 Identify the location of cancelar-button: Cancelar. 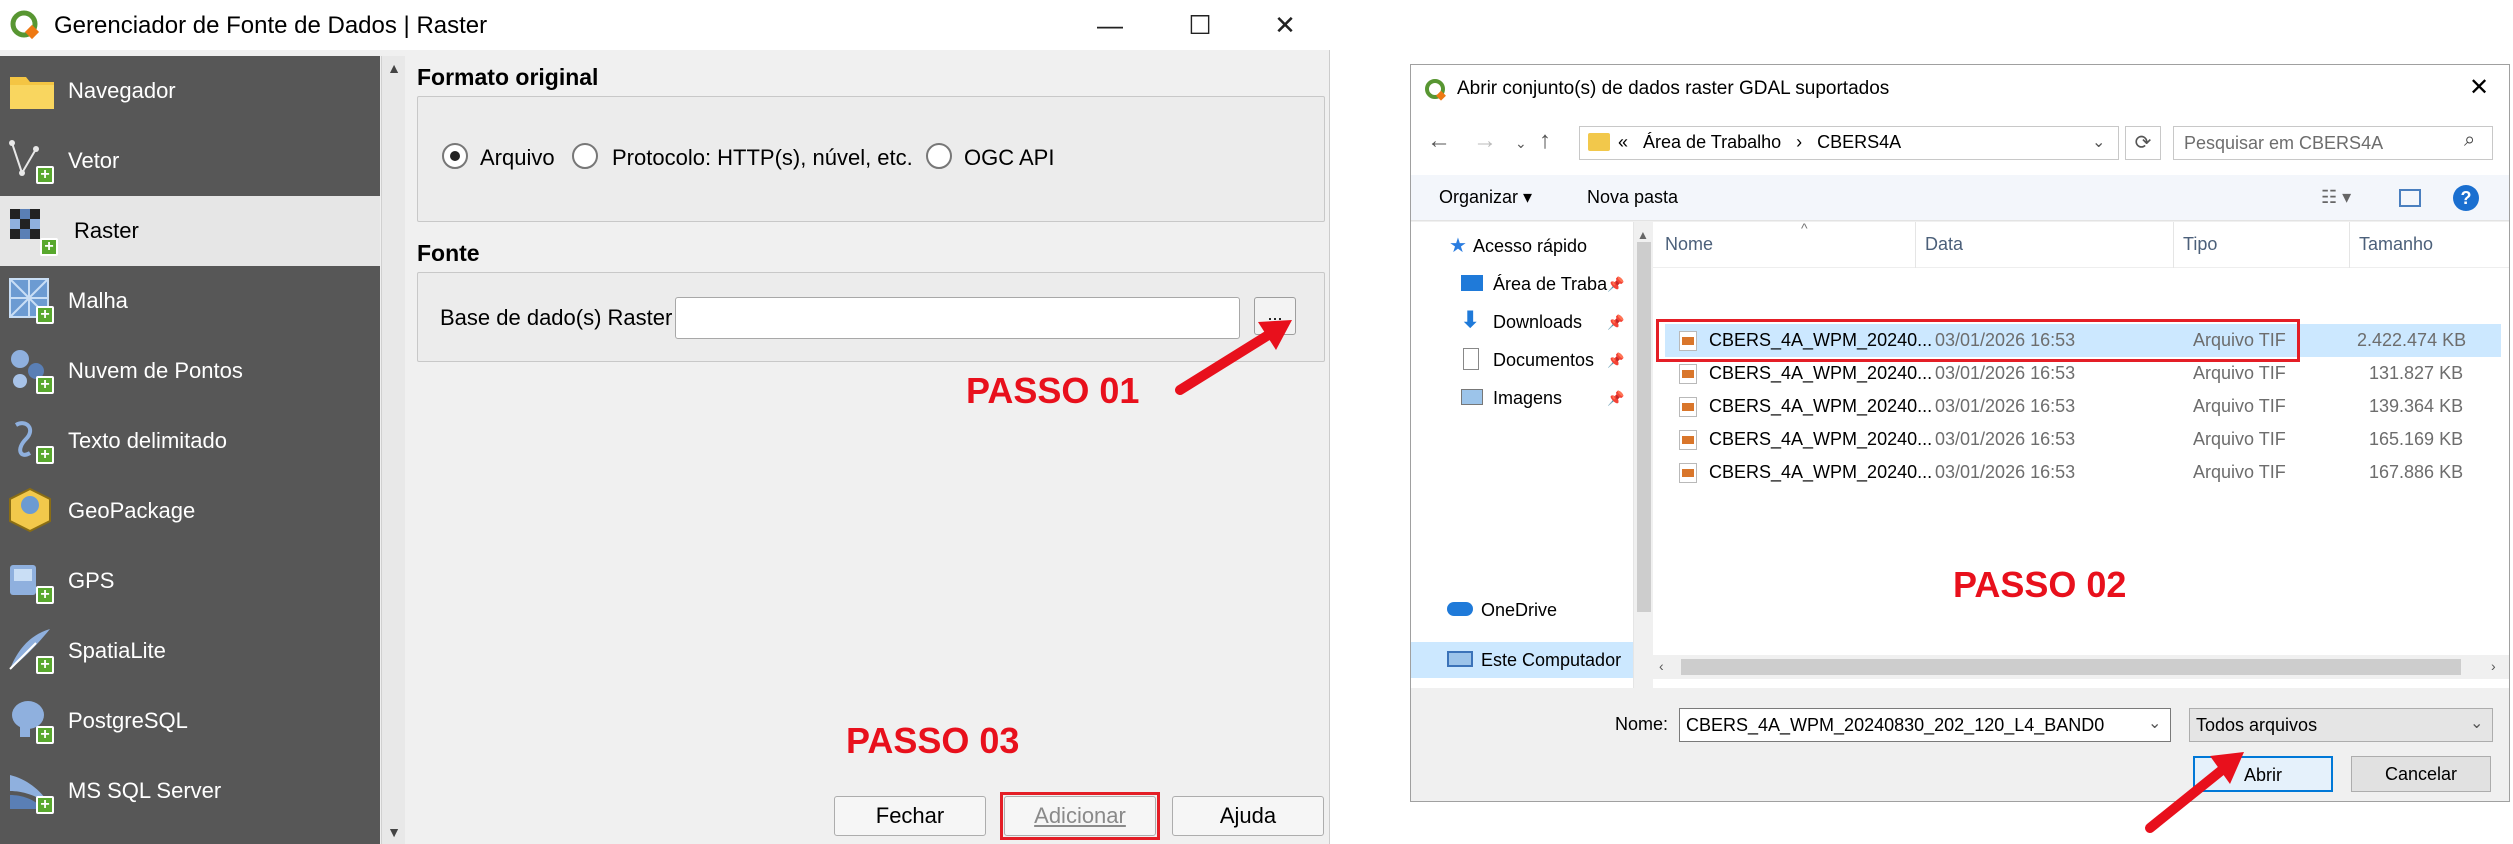
(2421, 774).